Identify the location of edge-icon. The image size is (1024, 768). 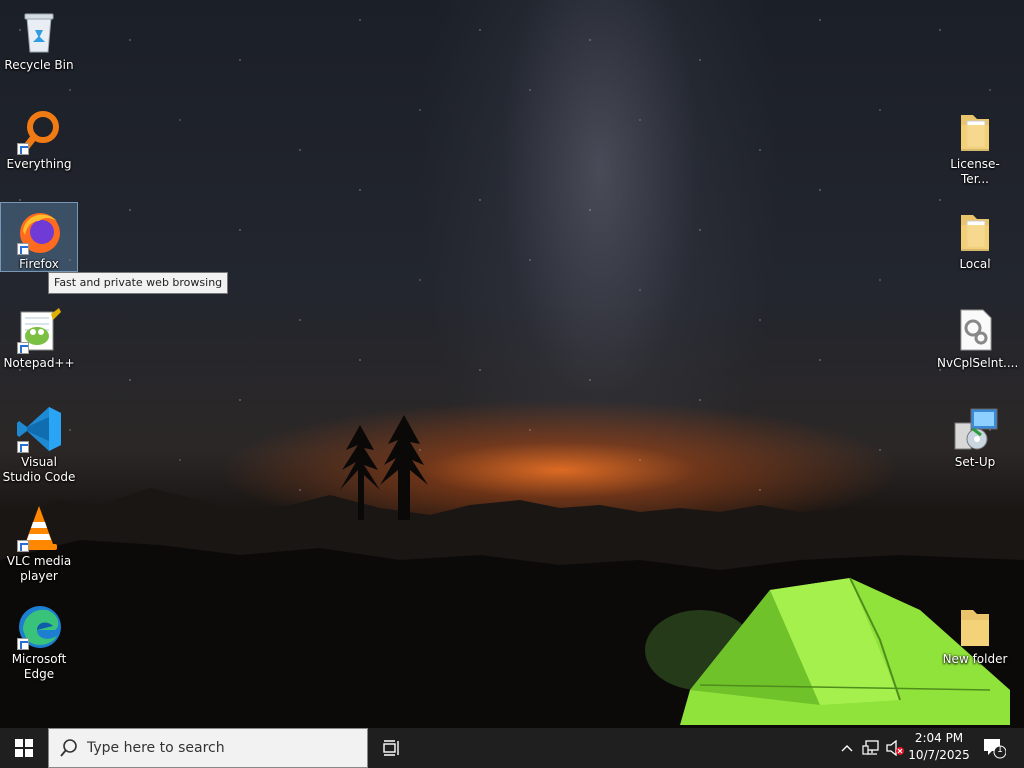
(39, 626).